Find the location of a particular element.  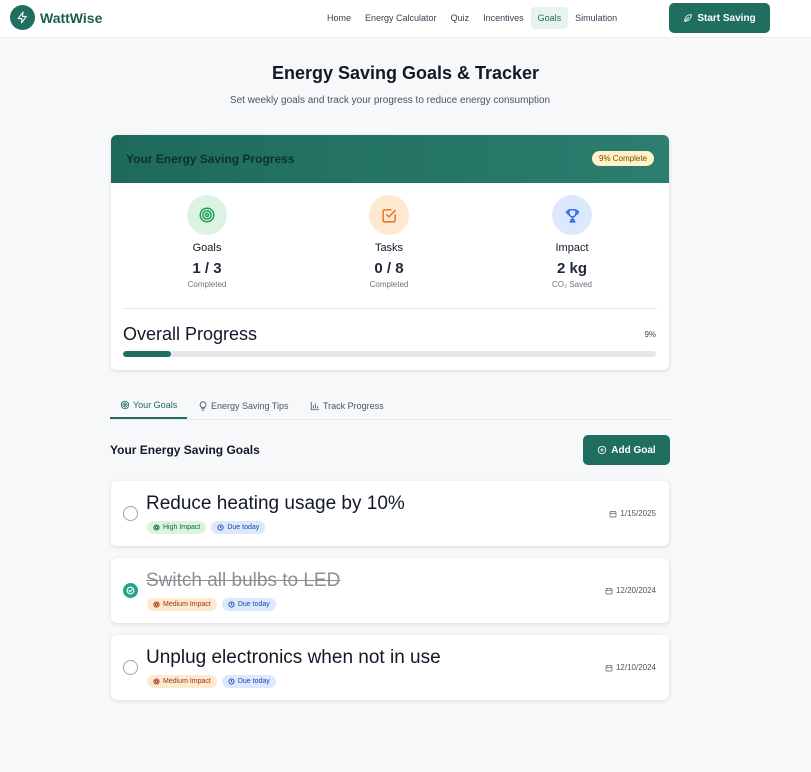

checkbox-icon is located at coordinates (389, 215).